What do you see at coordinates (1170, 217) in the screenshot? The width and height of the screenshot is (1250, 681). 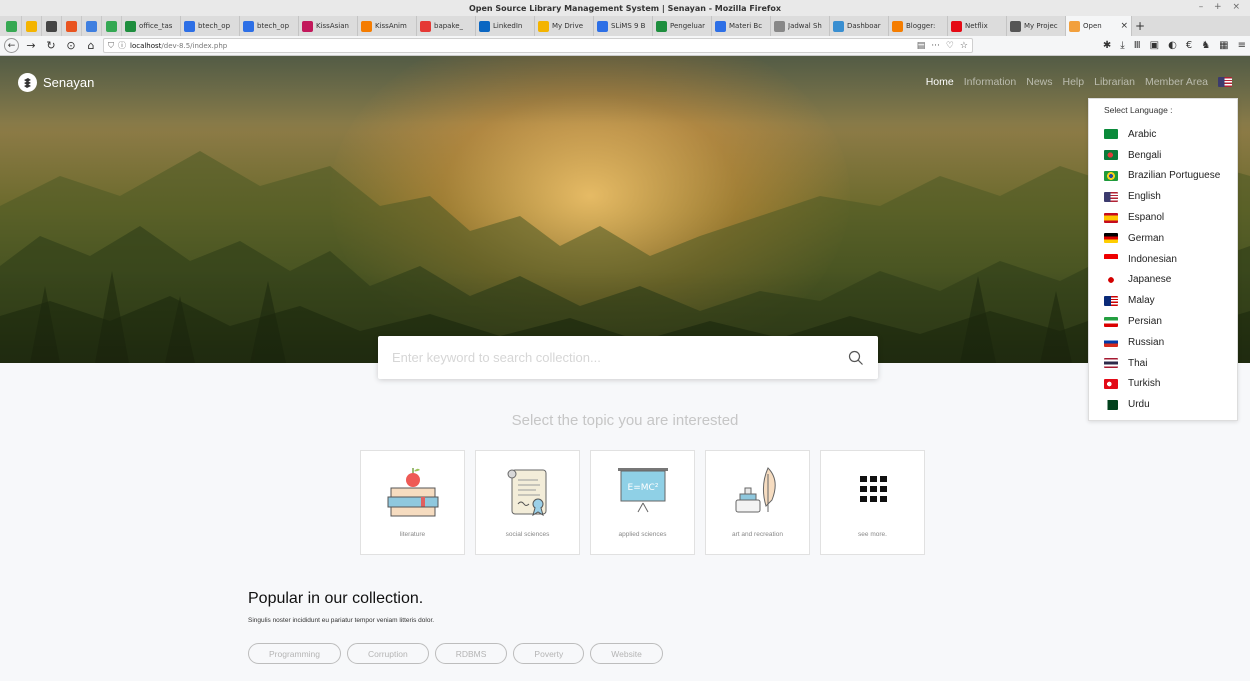 I see `language-option-espanol: Espanol` at bounding box center [1170, 217].